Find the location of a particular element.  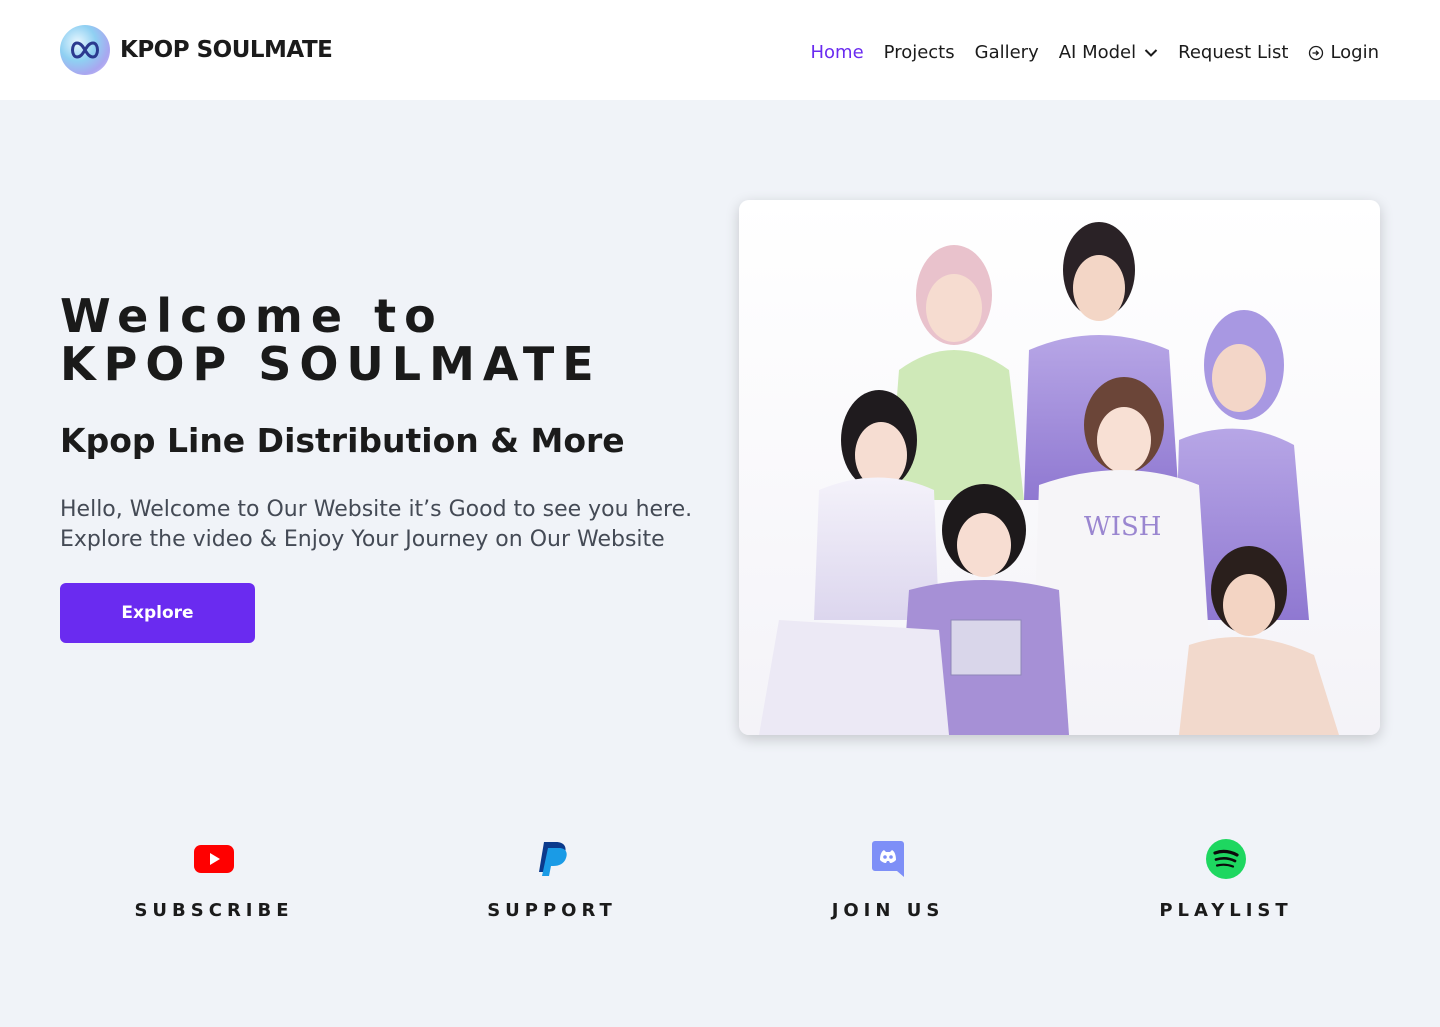

social-playlist-label: PLAYLIST is located at coordinates (1226, 910).